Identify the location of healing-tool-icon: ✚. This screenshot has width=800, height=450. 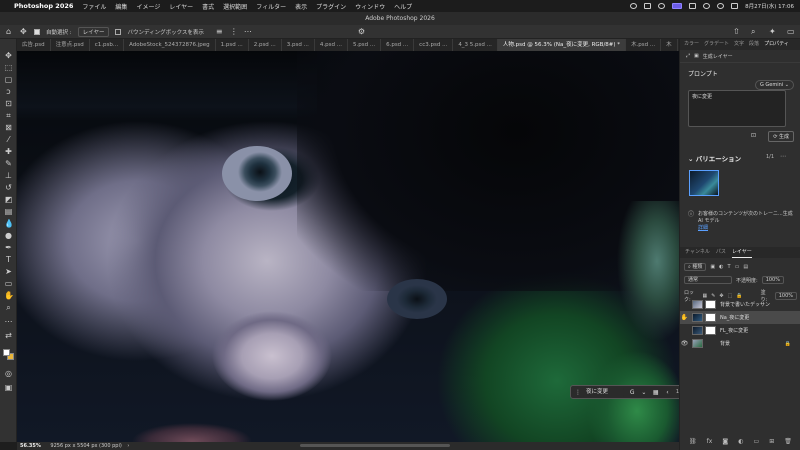
(8, 151).